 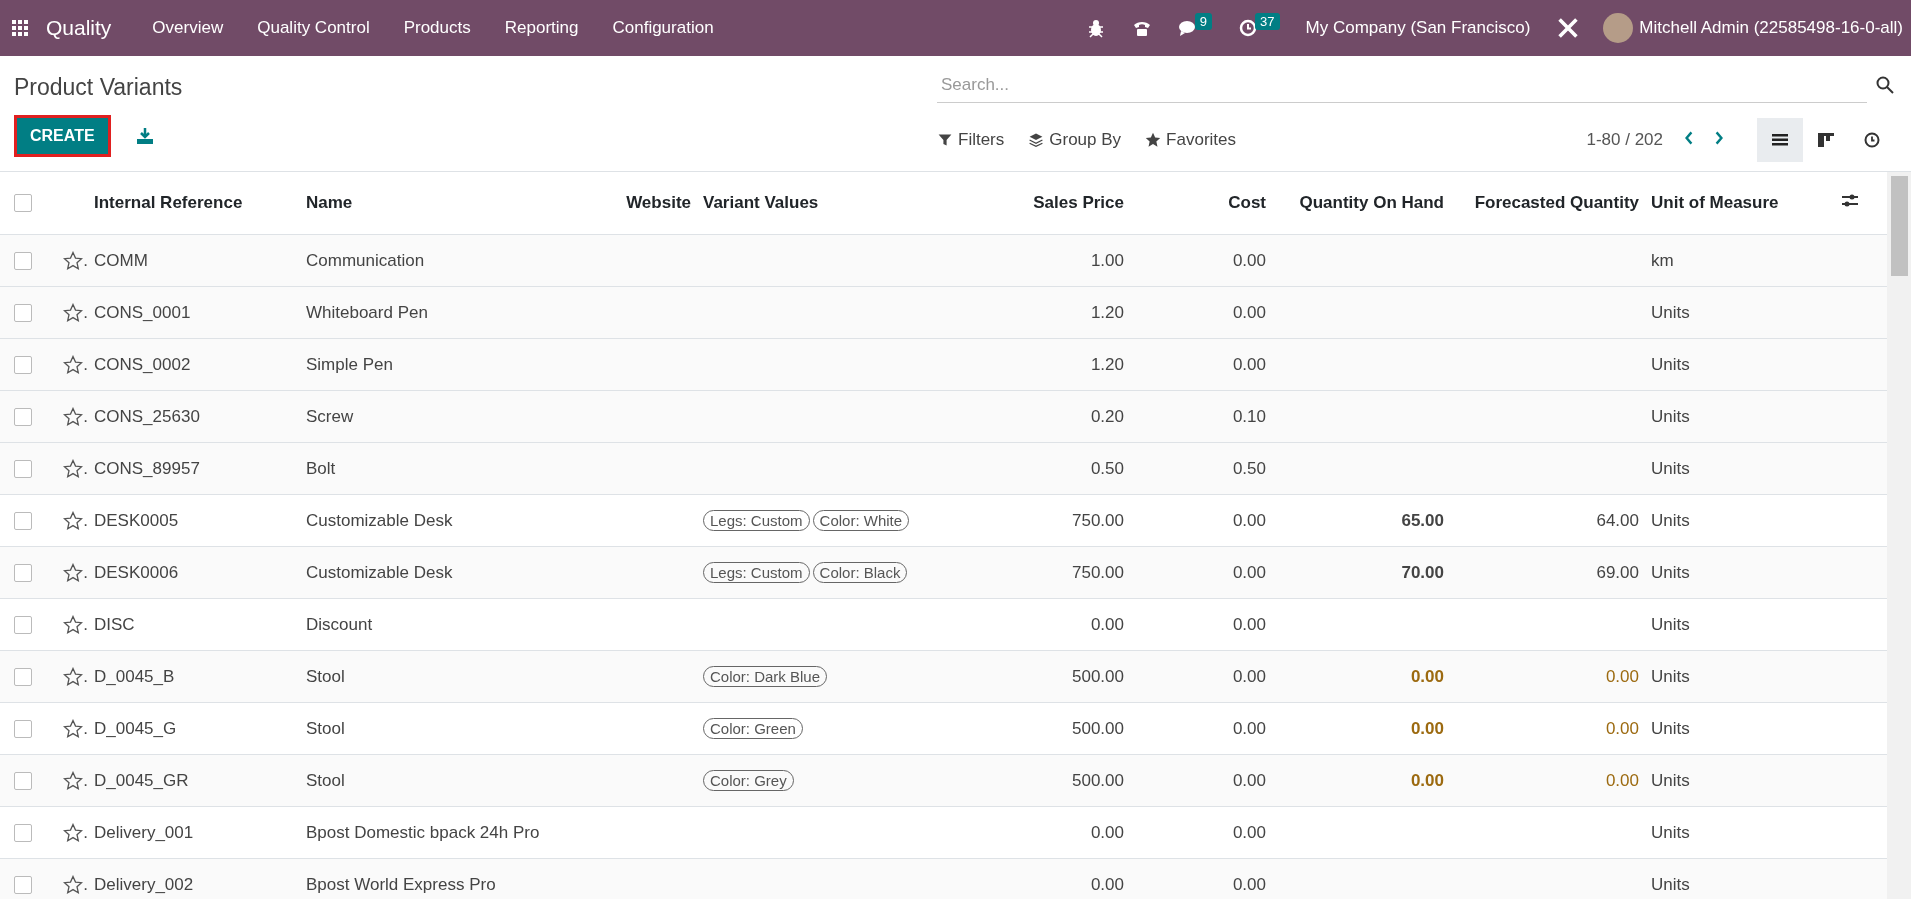 What do you see at coordinates (450, 203) in the screenshot?
I see `column-header: Name` at bounding box center [450, 203].